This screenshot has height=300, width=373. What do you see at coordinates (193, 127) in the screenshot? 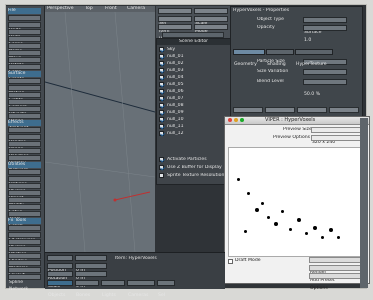
I see `scene-item-row: null_11` at bounding box center [193, 127].